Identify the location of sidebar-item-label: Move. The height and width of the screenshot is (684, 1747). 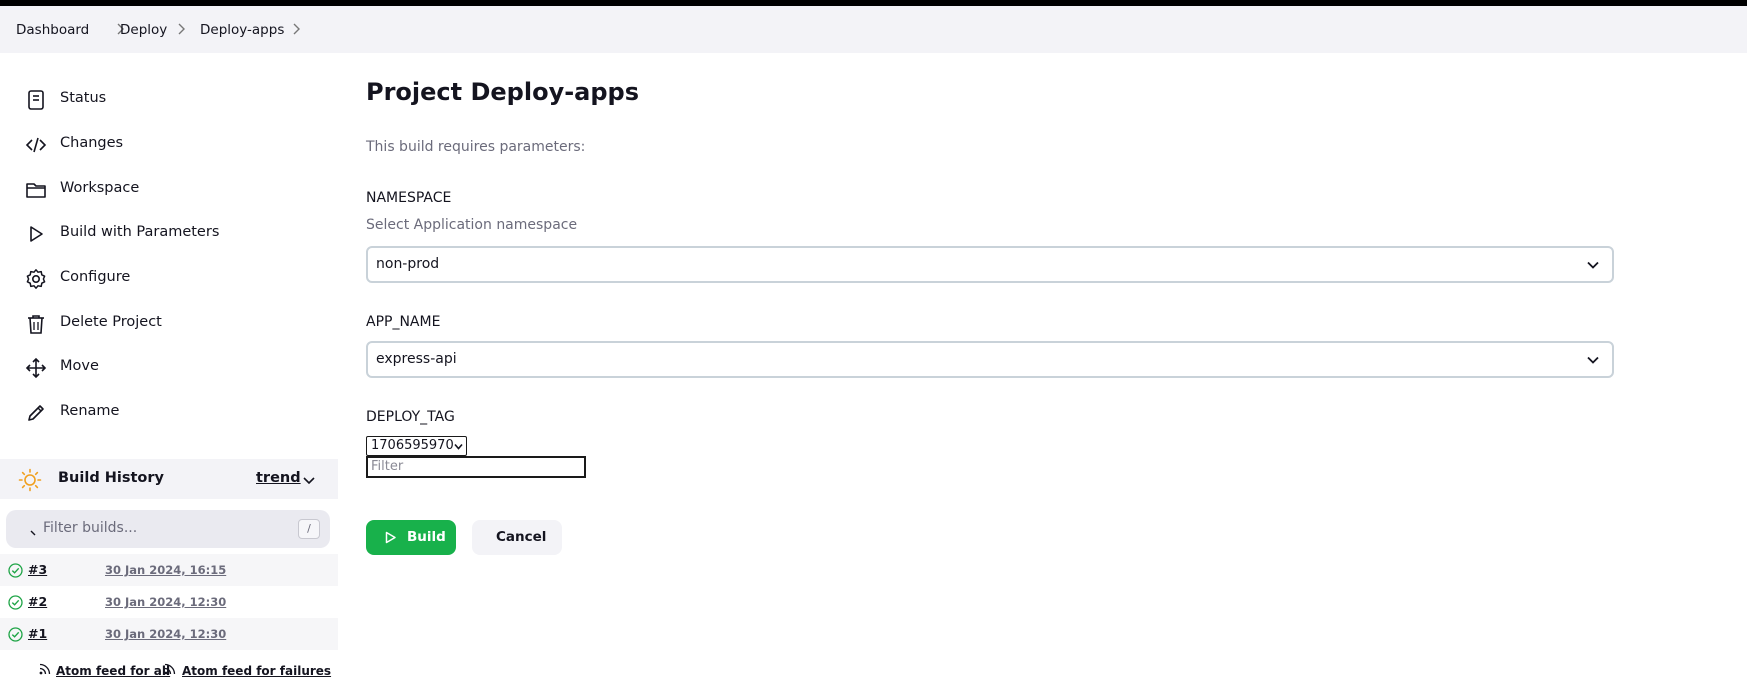
(79, 366).